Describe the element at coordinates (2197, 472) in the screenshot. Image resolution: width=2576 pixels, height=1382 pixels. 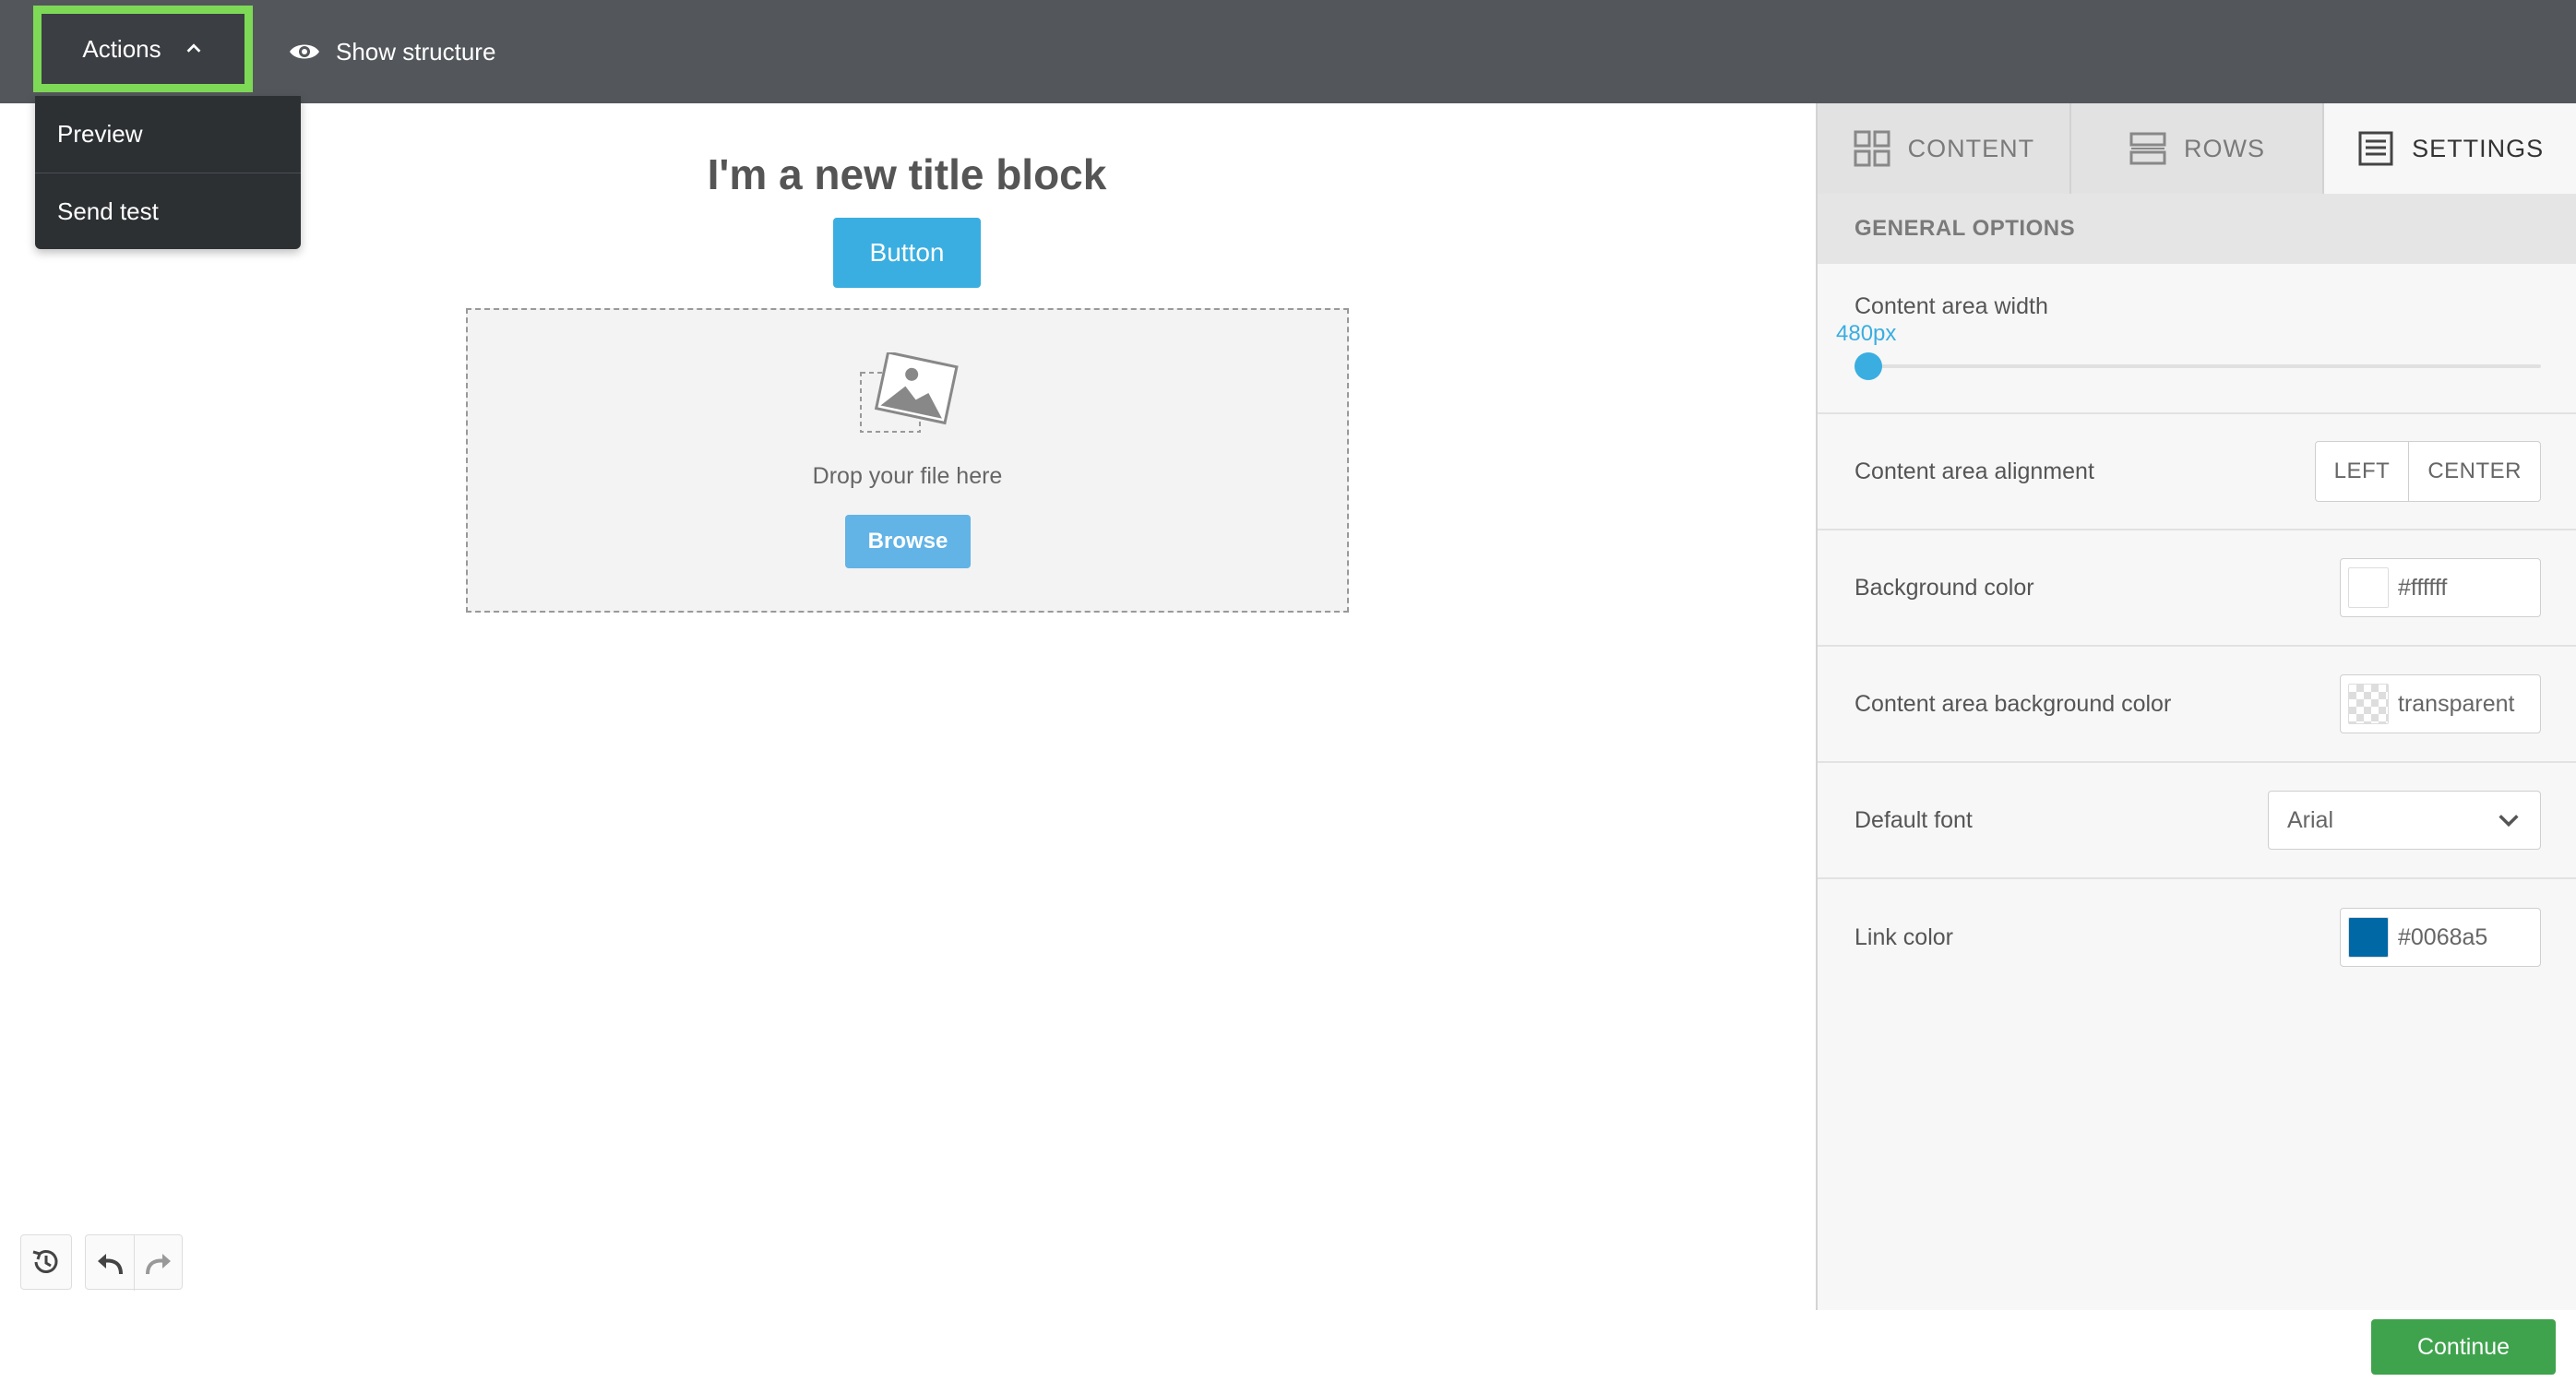
I see `alignment-row: Content area alignment LEFT CENTER` at that location.